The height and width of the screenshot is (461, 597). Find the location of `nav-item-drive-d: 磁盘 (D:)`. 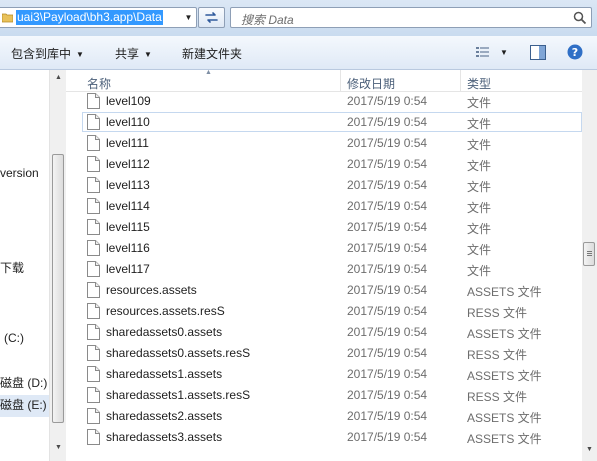

nav-item-drive-d: 磁盘 (D:) is located at coordinates (23, 382).